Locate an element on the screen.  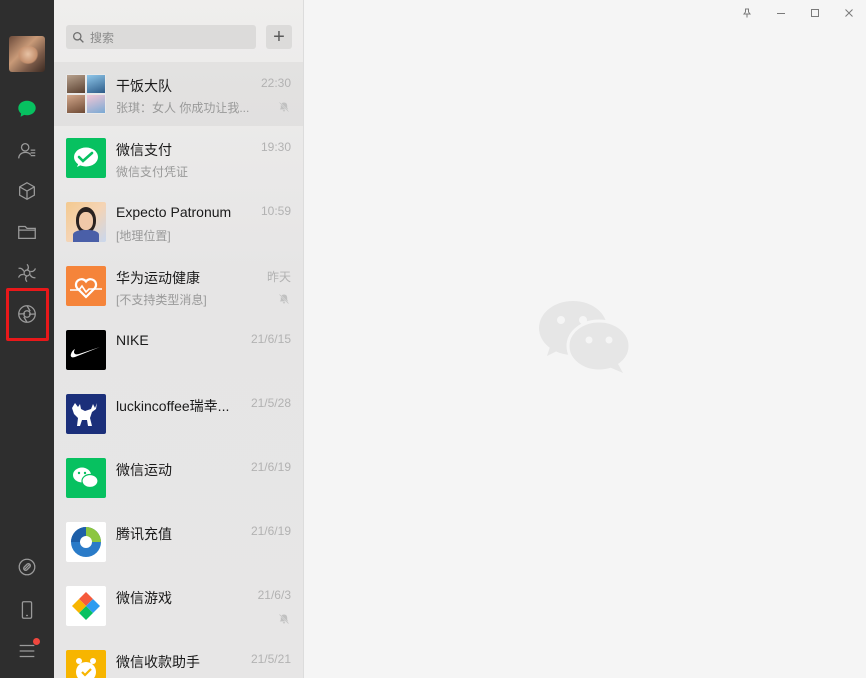
luckin-avatar is located at coordinates (86, 414).